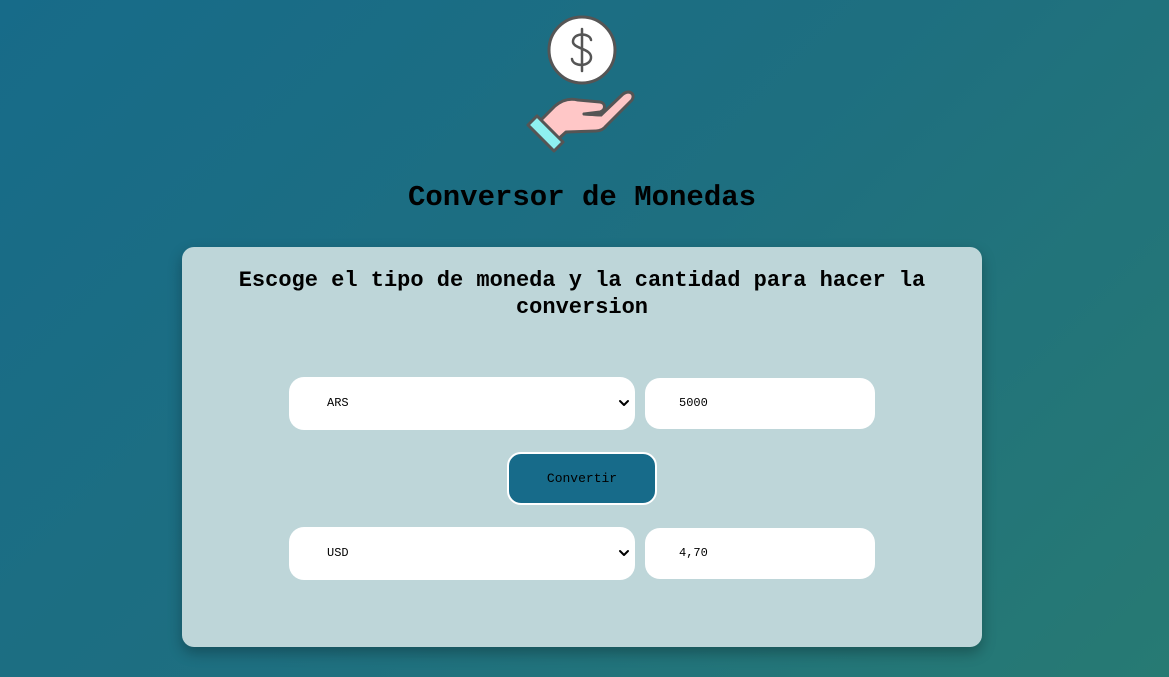 The image size is (1169, 677). What do you see at coordinates (693, 403) in the screenshot?
I see `from-amount-value: 5000` at bounding box center [693, 403].